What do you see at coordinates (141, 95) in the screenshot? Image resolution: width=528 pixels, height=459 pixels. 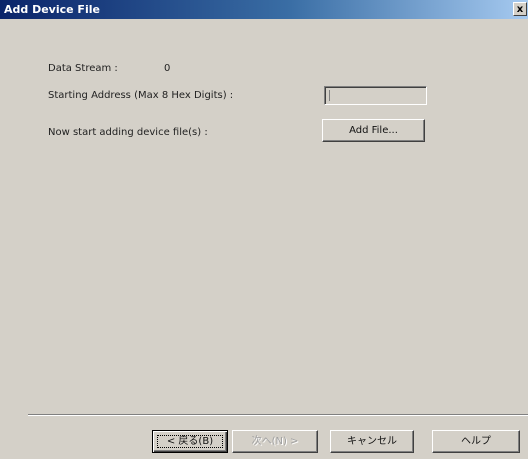 I see `starting-address-label: Starting Address (Max 8 Hex Digits) :` at bounding box center [141, 95].